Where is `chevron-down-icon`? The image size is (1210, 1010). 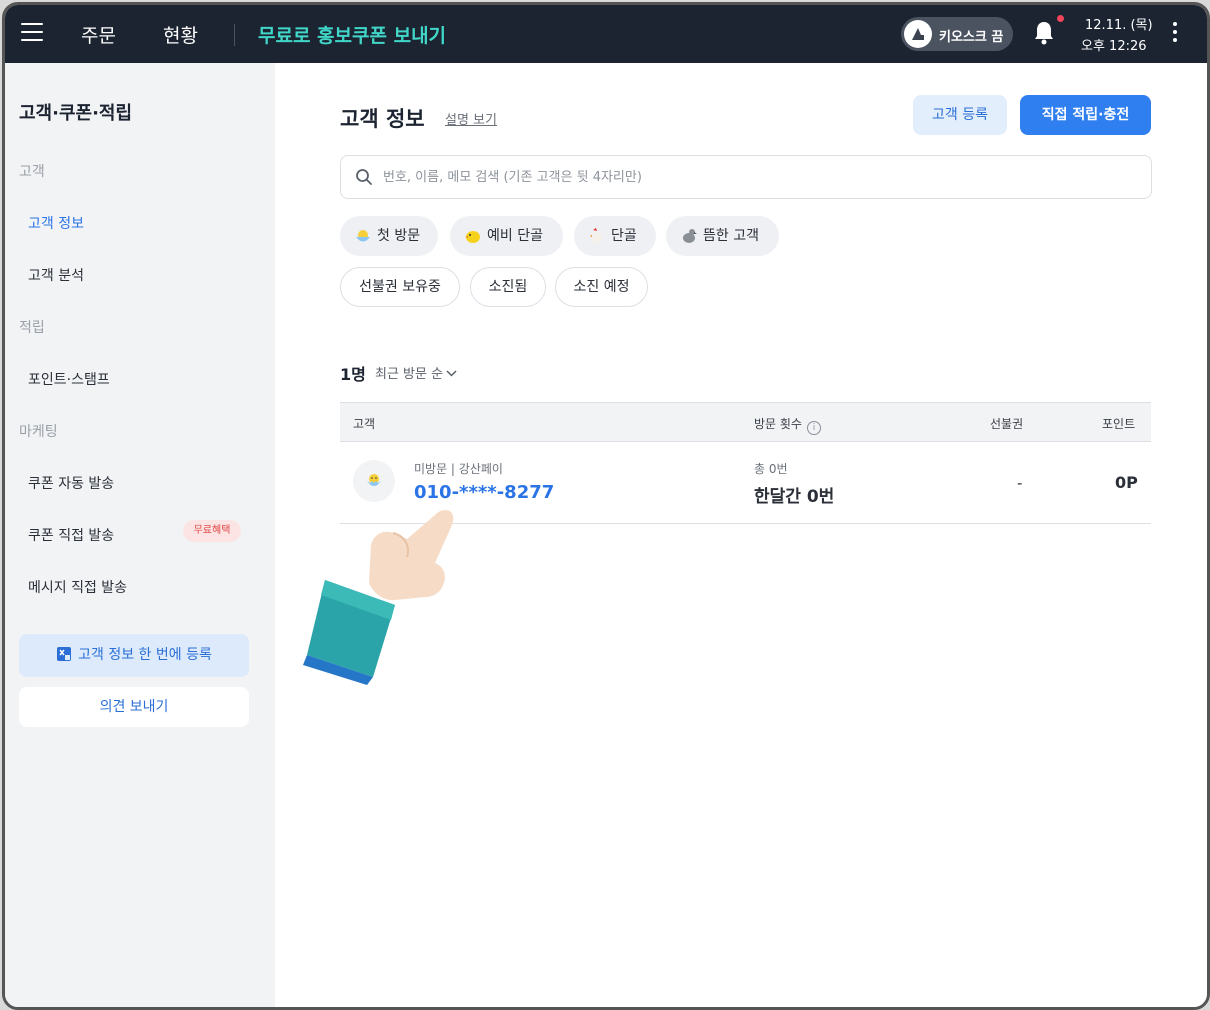 chevron-down-icon is located at coordinates (451, 373).